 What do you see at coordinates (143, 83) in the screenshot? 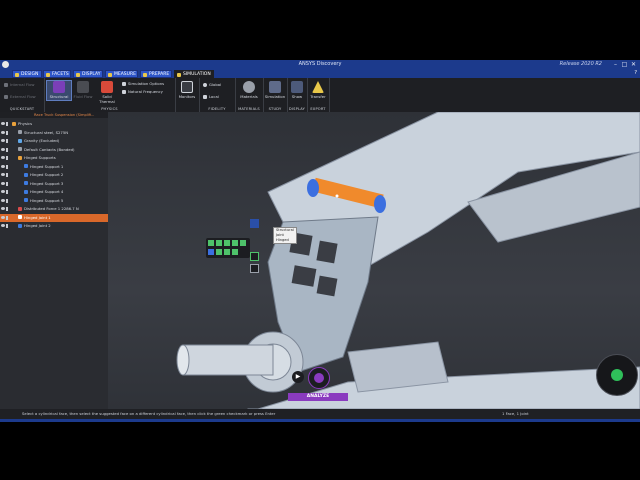
I see `simulation-options-button: Simulation Options` at bounding box center [143, 83].